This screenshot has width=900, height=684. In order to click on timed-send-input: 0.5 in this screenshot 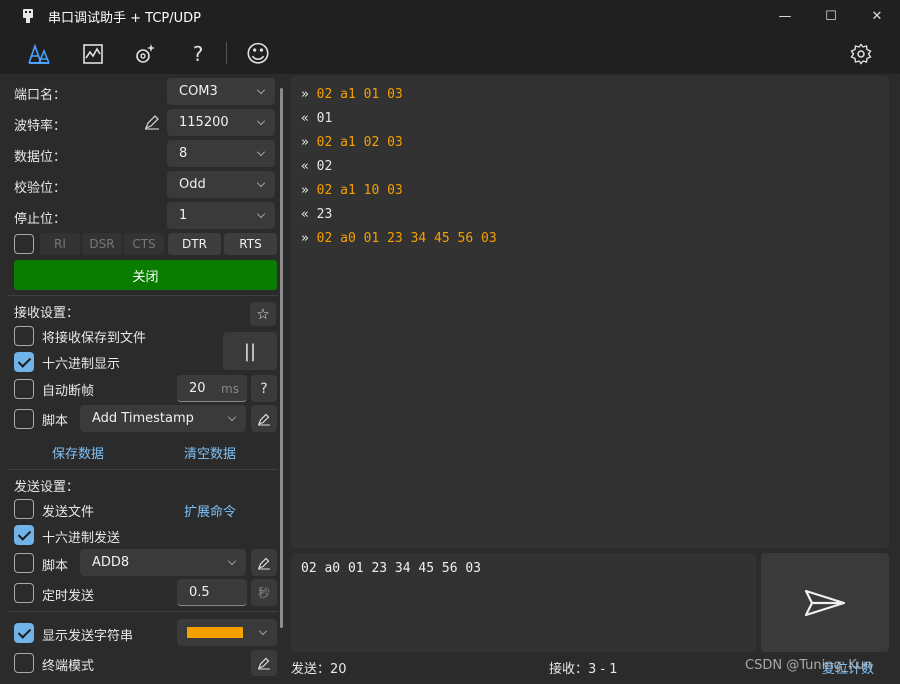, I will do `click(212, 592)`.